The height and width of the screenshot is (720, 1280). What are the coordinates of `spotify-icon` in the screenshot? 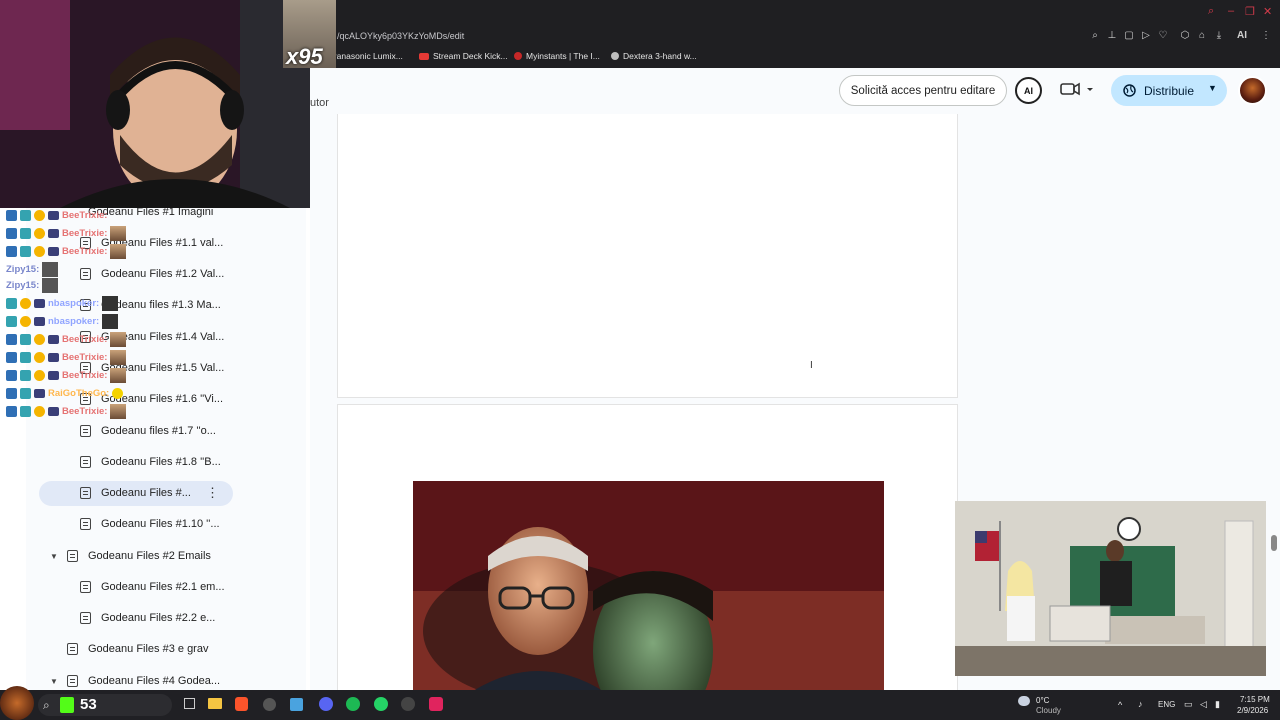 It's located at (353, 704).